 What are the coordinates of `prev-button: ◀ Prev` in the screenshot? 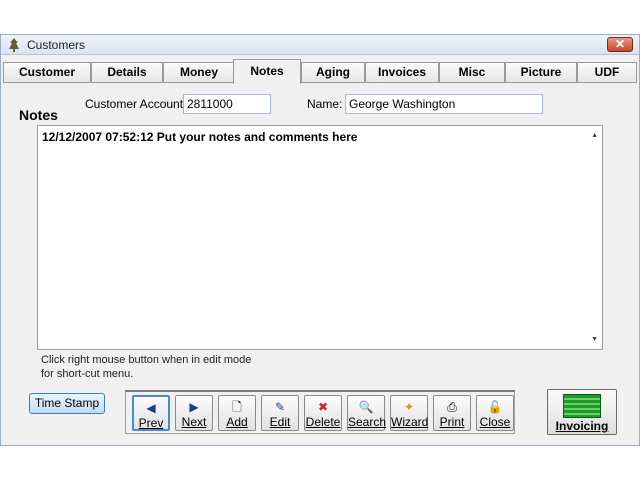 It's located at (151, 413).